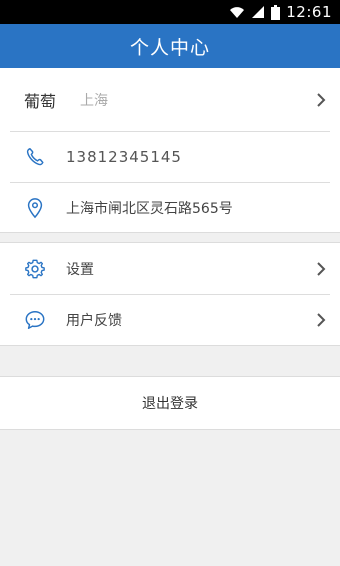  I want to click on status-time: 12:61, so click(309, 12).